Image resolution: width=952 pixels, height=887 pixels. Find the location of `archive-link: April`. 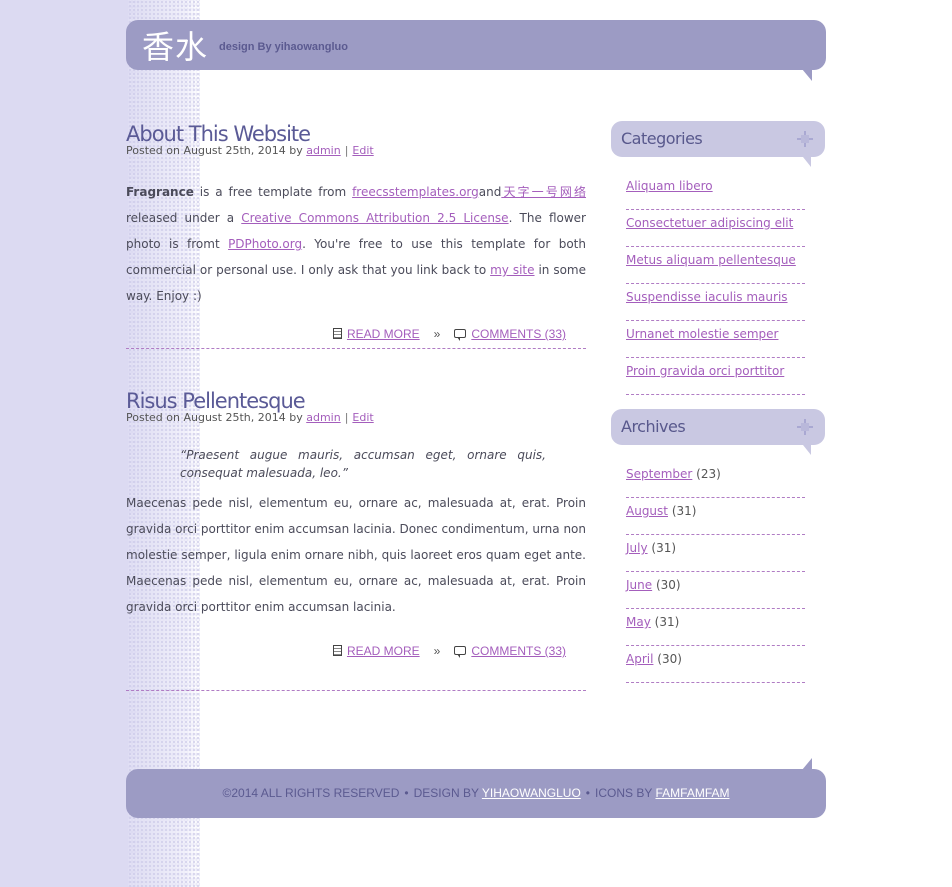

archive-link: April is located at coordinates (639, 659).